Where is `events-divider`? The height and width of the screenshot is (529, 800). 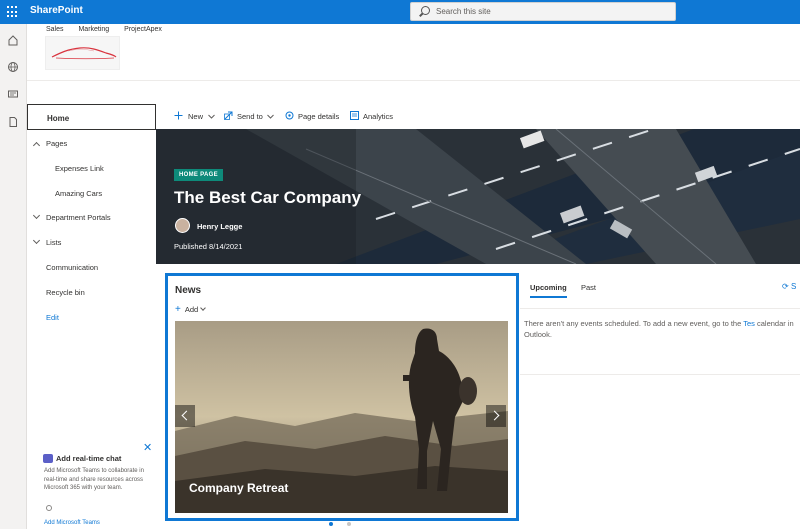
events-divider is located at coordinates (660, 374).